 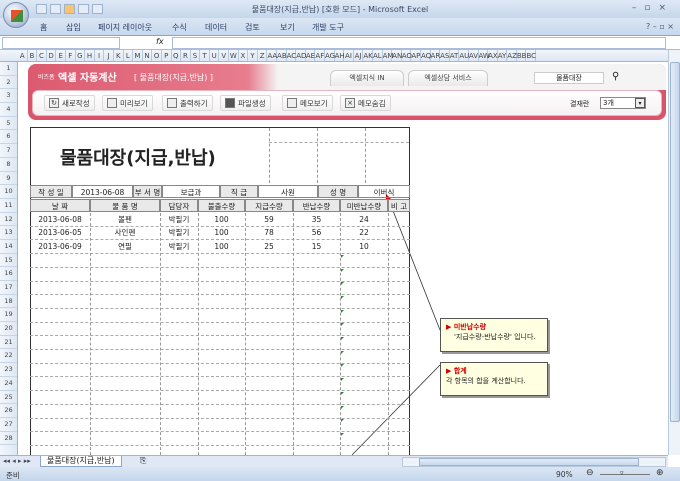 What do you see at coordinates (338, 192) in the screenshot?
I see `name-label: 성 명` at bounding box center [338, 192].